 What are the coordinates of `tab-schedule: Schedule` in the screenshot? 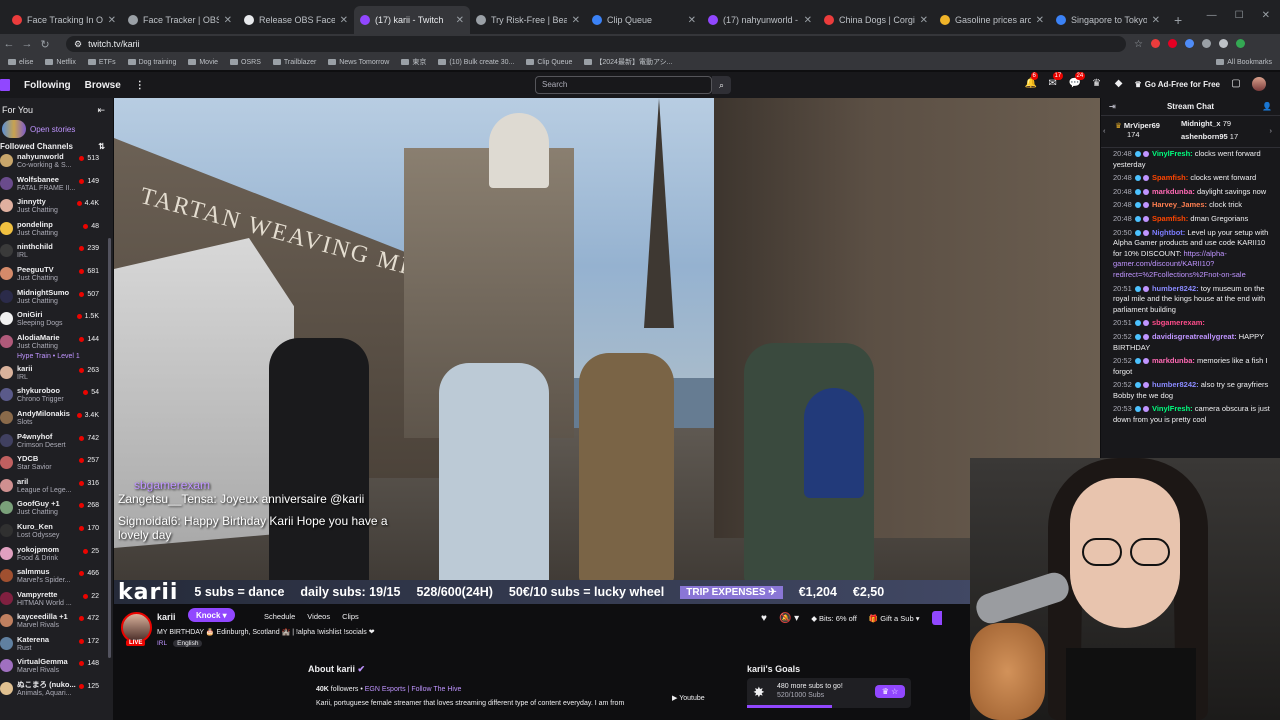 It's located at (279, 616).